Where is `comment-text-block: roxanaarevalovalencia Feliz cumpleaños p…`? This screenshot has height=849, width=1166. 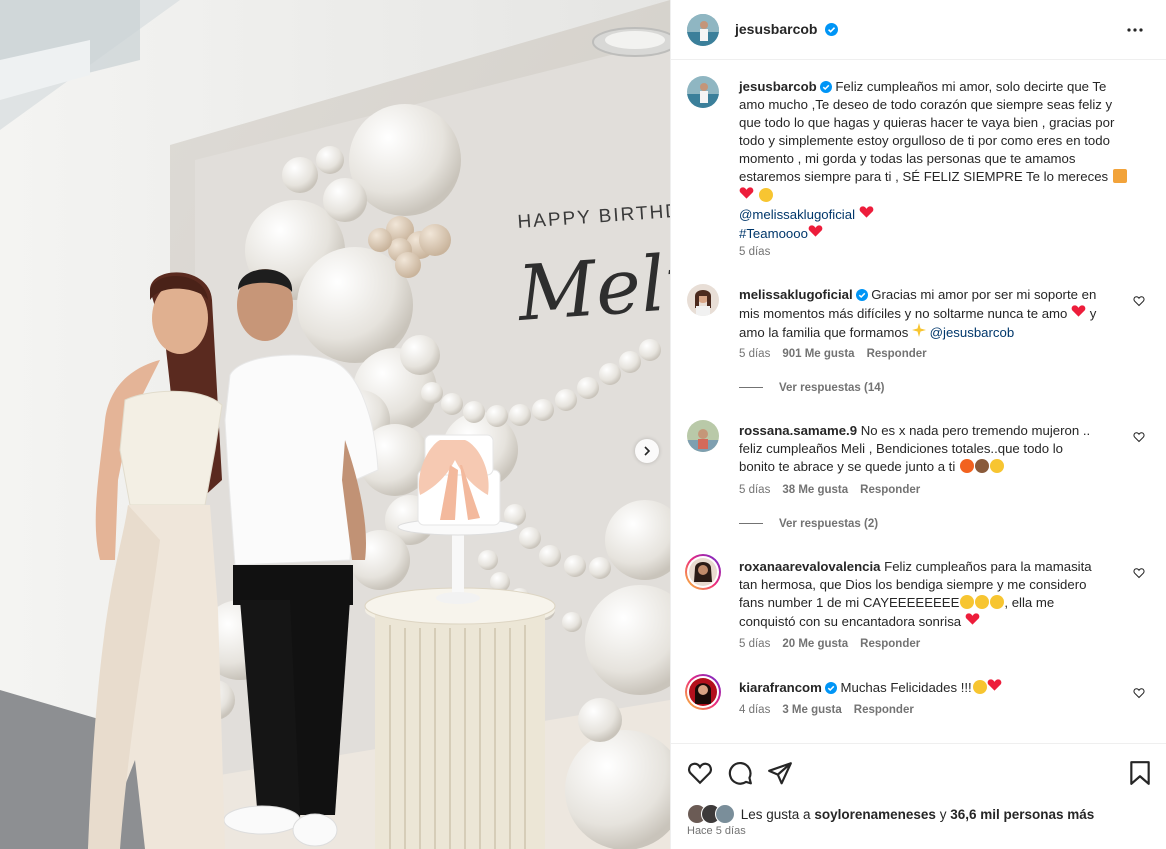 comment-text-block: roxanaarevalovalencia Feliz cumpleaños p… is located at coordinates (920, 594).